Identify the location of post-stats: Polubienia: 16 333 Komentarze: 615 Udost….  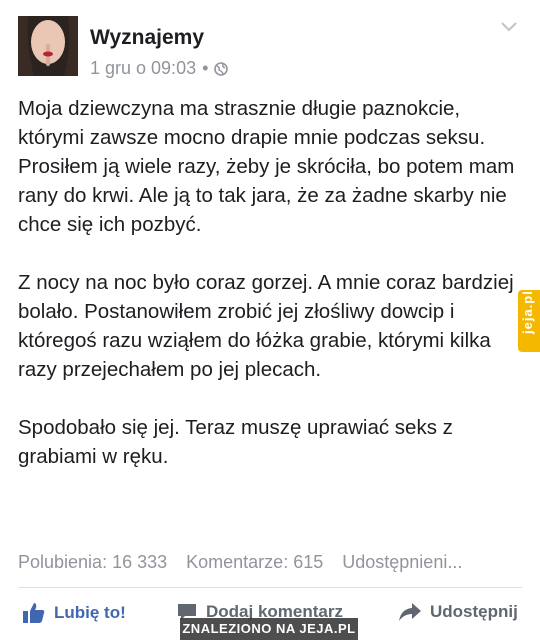
(271, 562).